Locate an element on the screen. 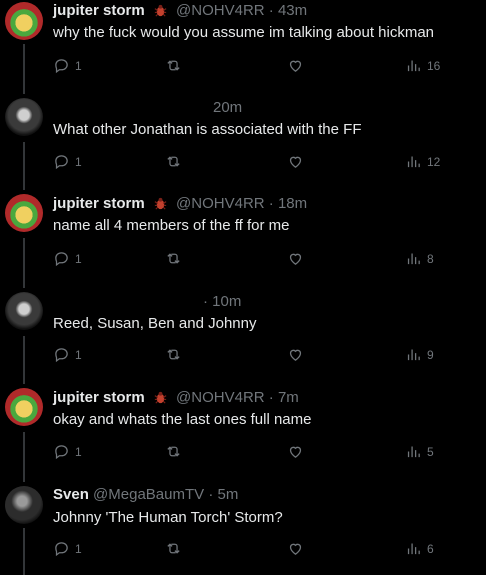 The height and width of the screenshot is (575, 486). views-button: 9 is located at coordinates (419, 354).